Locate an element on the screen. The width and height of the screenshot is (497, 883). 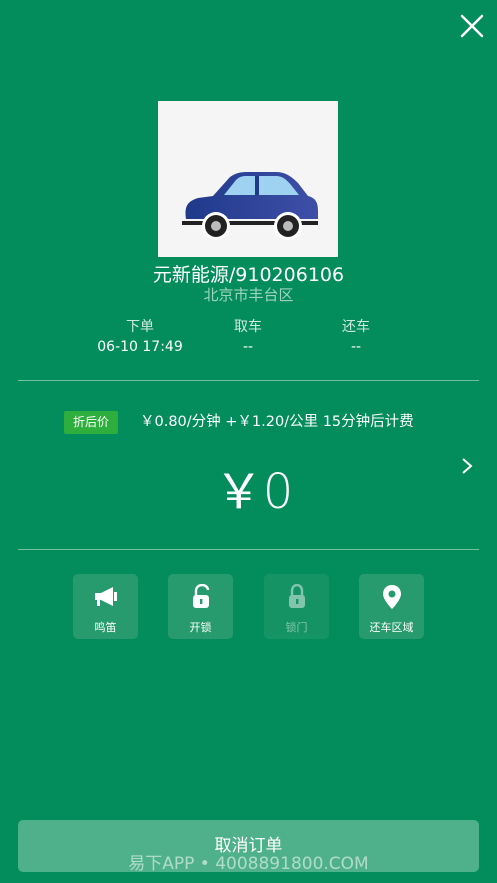
car-title: 元新能源/910206106 is located at coordinates (248, 275).